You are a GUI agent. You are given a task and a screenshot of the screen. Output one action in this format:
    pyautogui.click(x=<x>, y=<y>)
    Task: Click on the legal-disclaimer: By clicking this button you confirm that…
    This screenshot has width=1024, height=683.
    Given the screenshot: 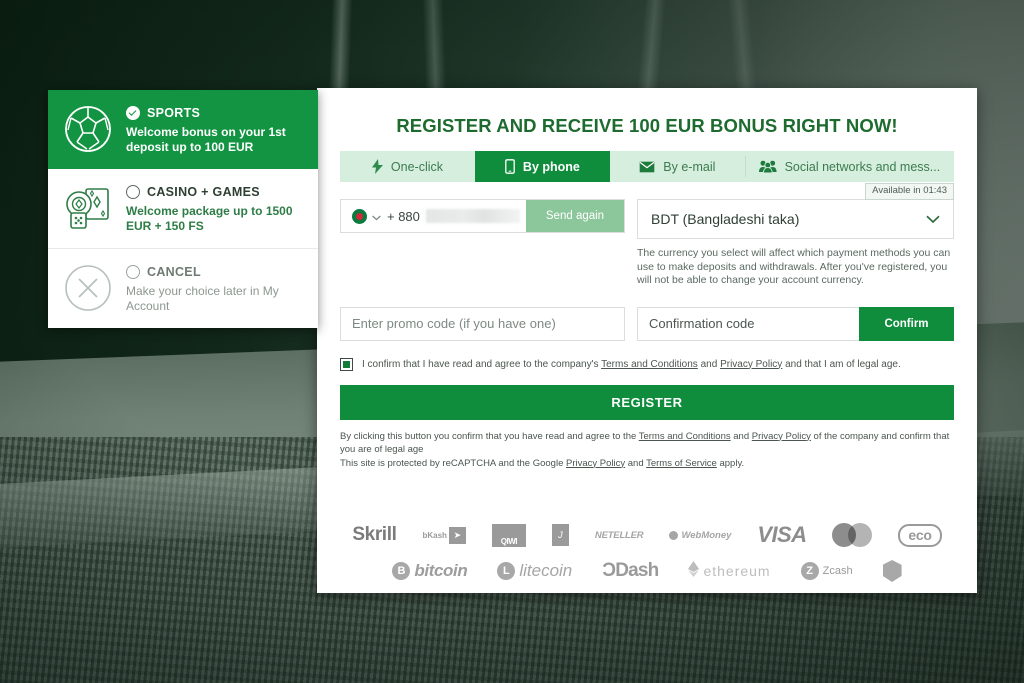 What is the action you would take?
    pyautogui.click(x=647, y=450)
    